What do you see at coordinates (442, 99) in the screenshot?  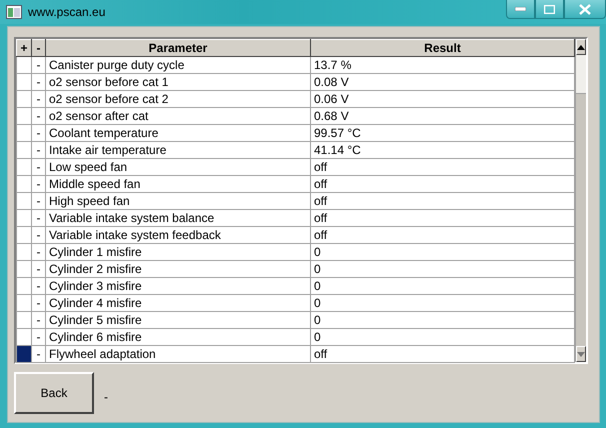 I see `table-cell: 0.06 V` at bounding box center [442, 99].